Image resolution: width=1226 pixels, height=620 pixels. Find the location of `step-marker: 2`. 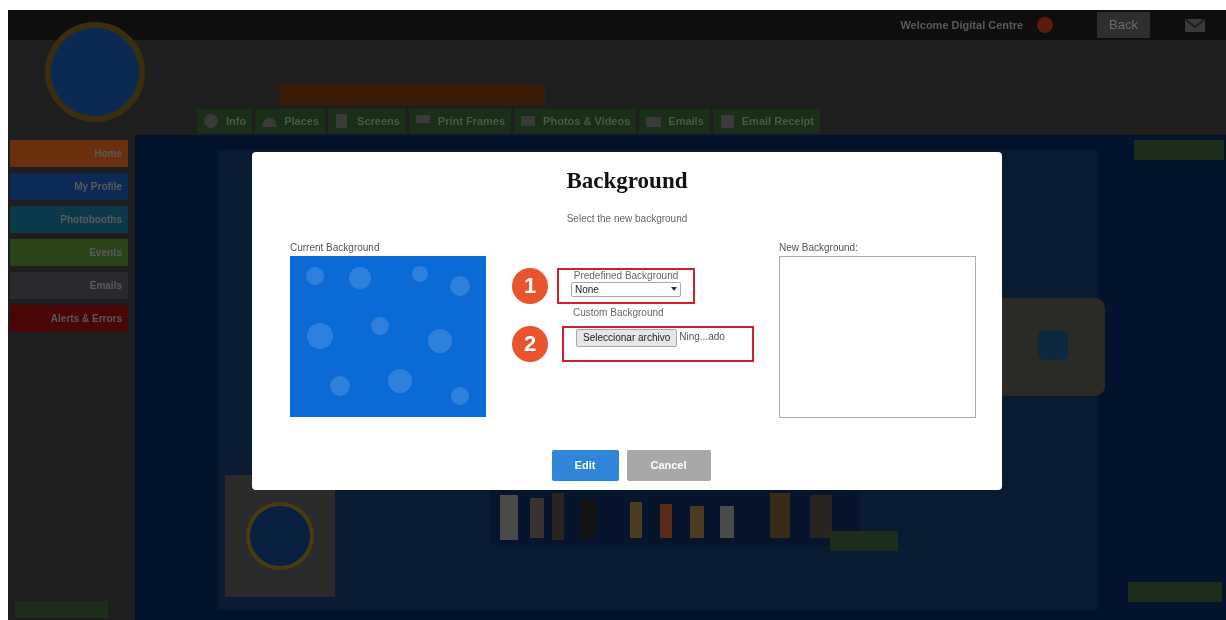

step-marker: 2 is located at coordinates (530, 343).